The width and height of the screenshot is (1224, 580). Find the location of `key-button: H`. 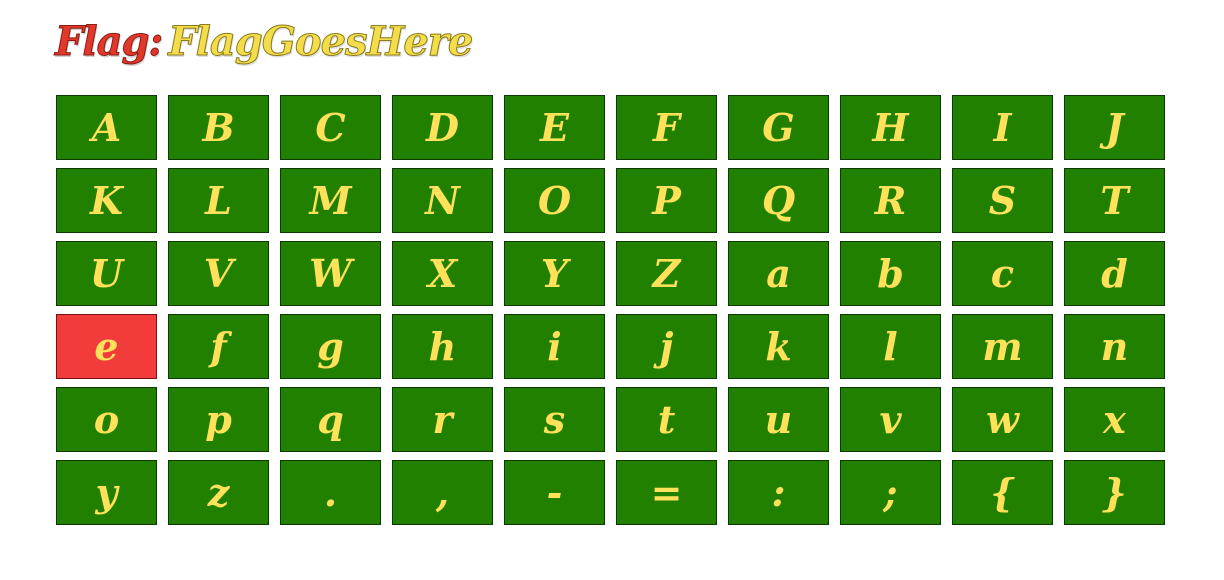

key-button: H is located at coordinates (890, 127).